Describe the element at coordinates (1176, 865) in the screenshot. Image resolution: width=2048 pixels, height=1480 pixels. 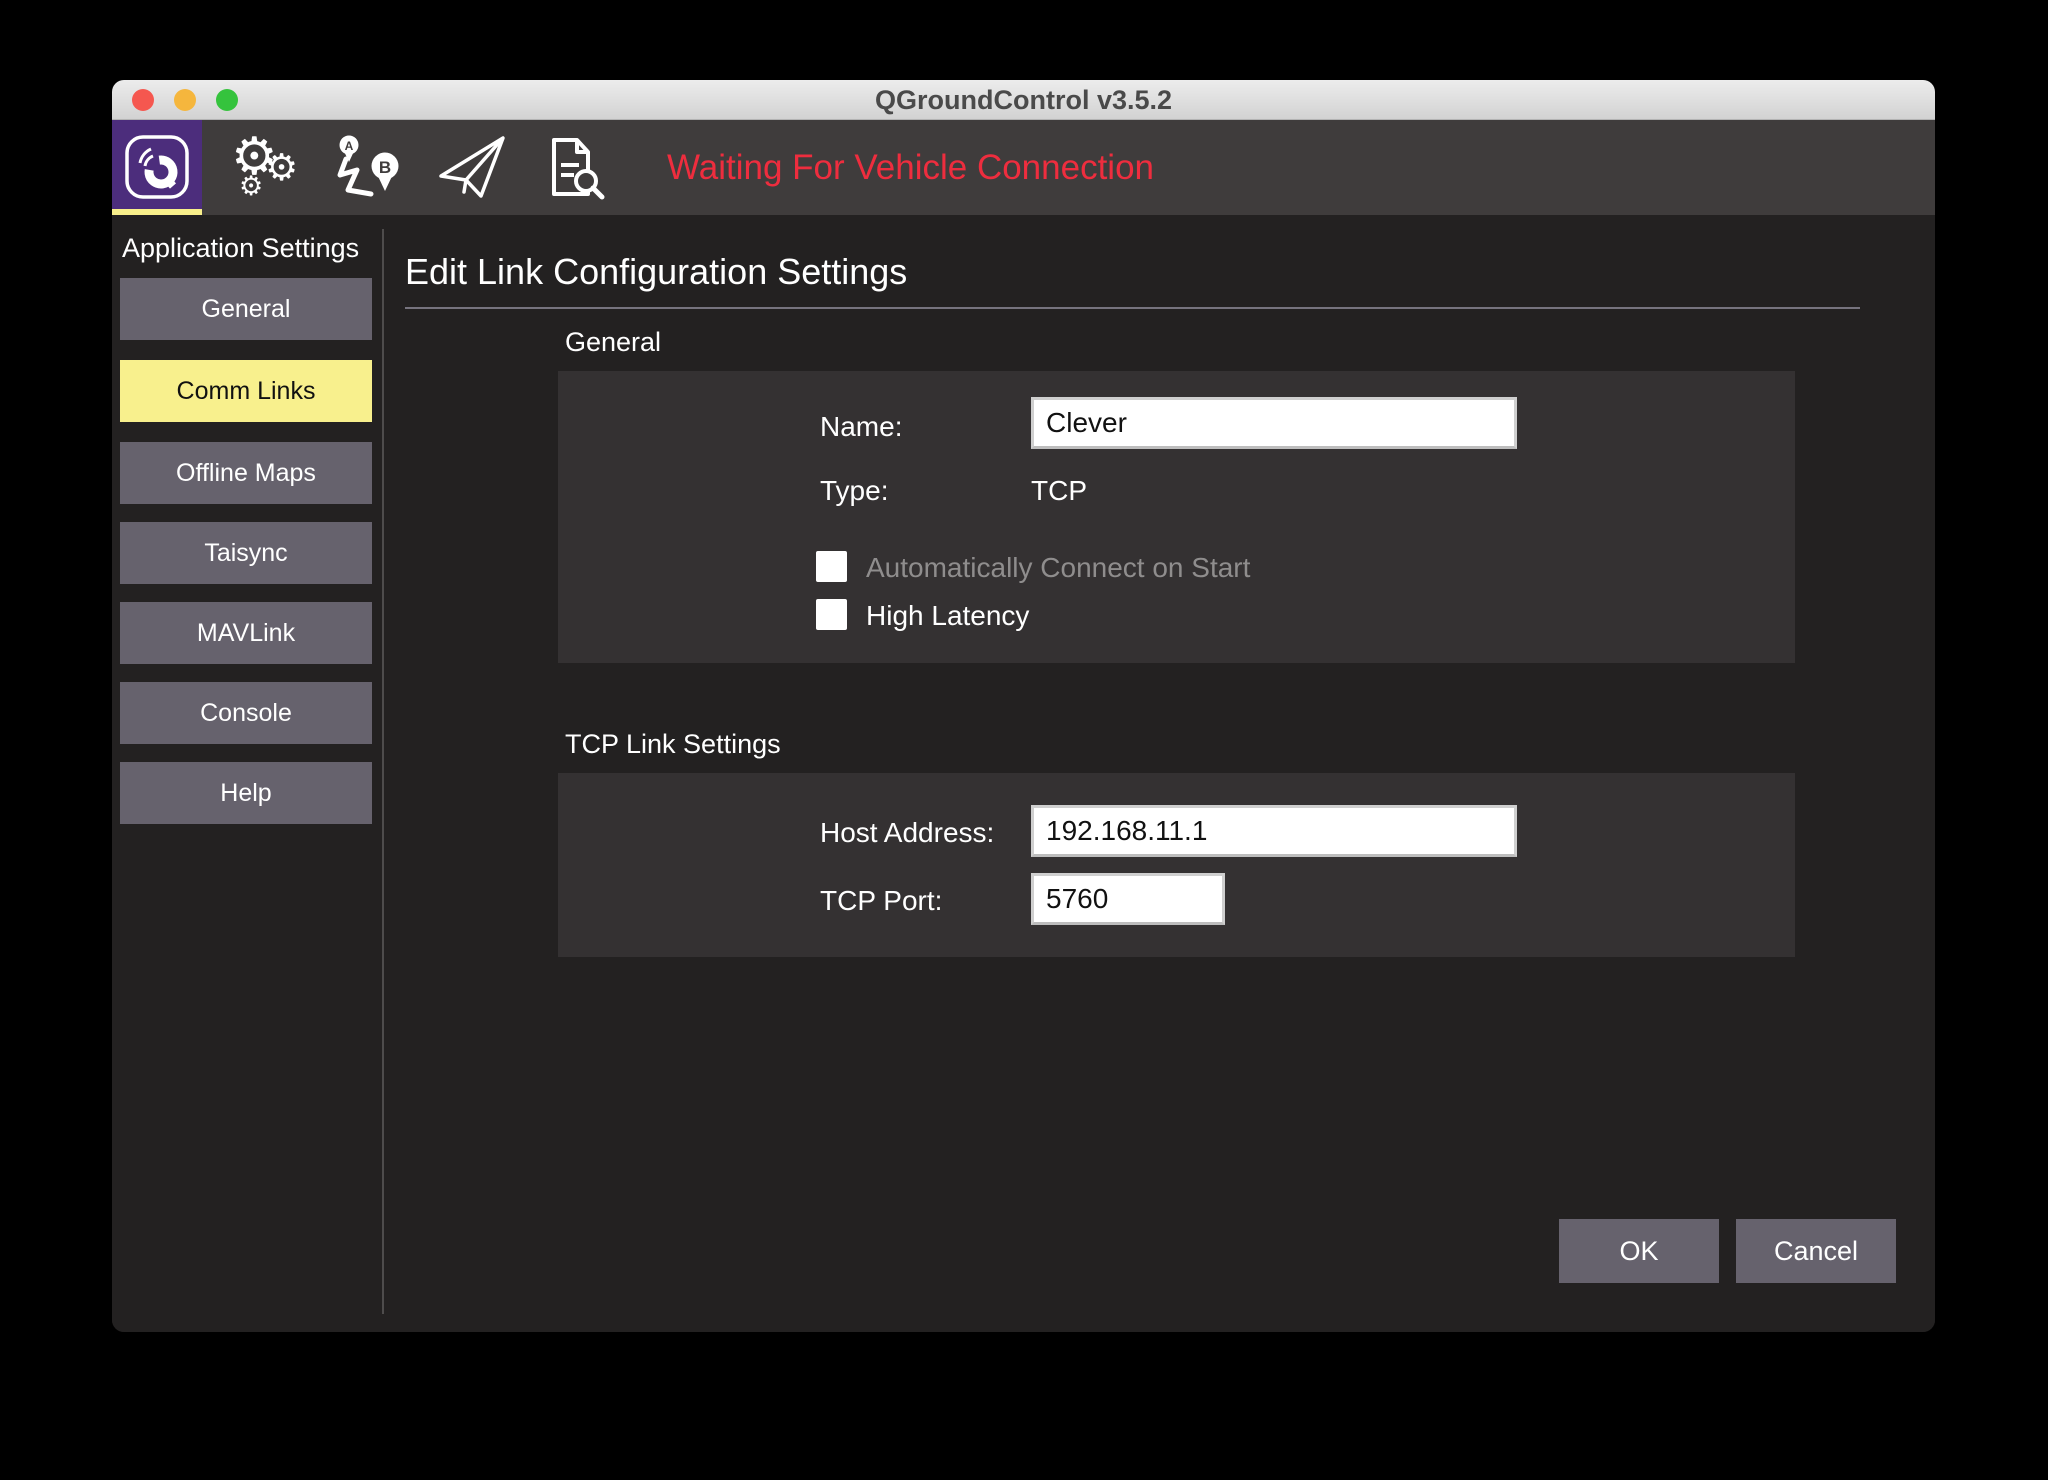
I see `tcp-section-panel: Host Address: TCP Port:` at that location.